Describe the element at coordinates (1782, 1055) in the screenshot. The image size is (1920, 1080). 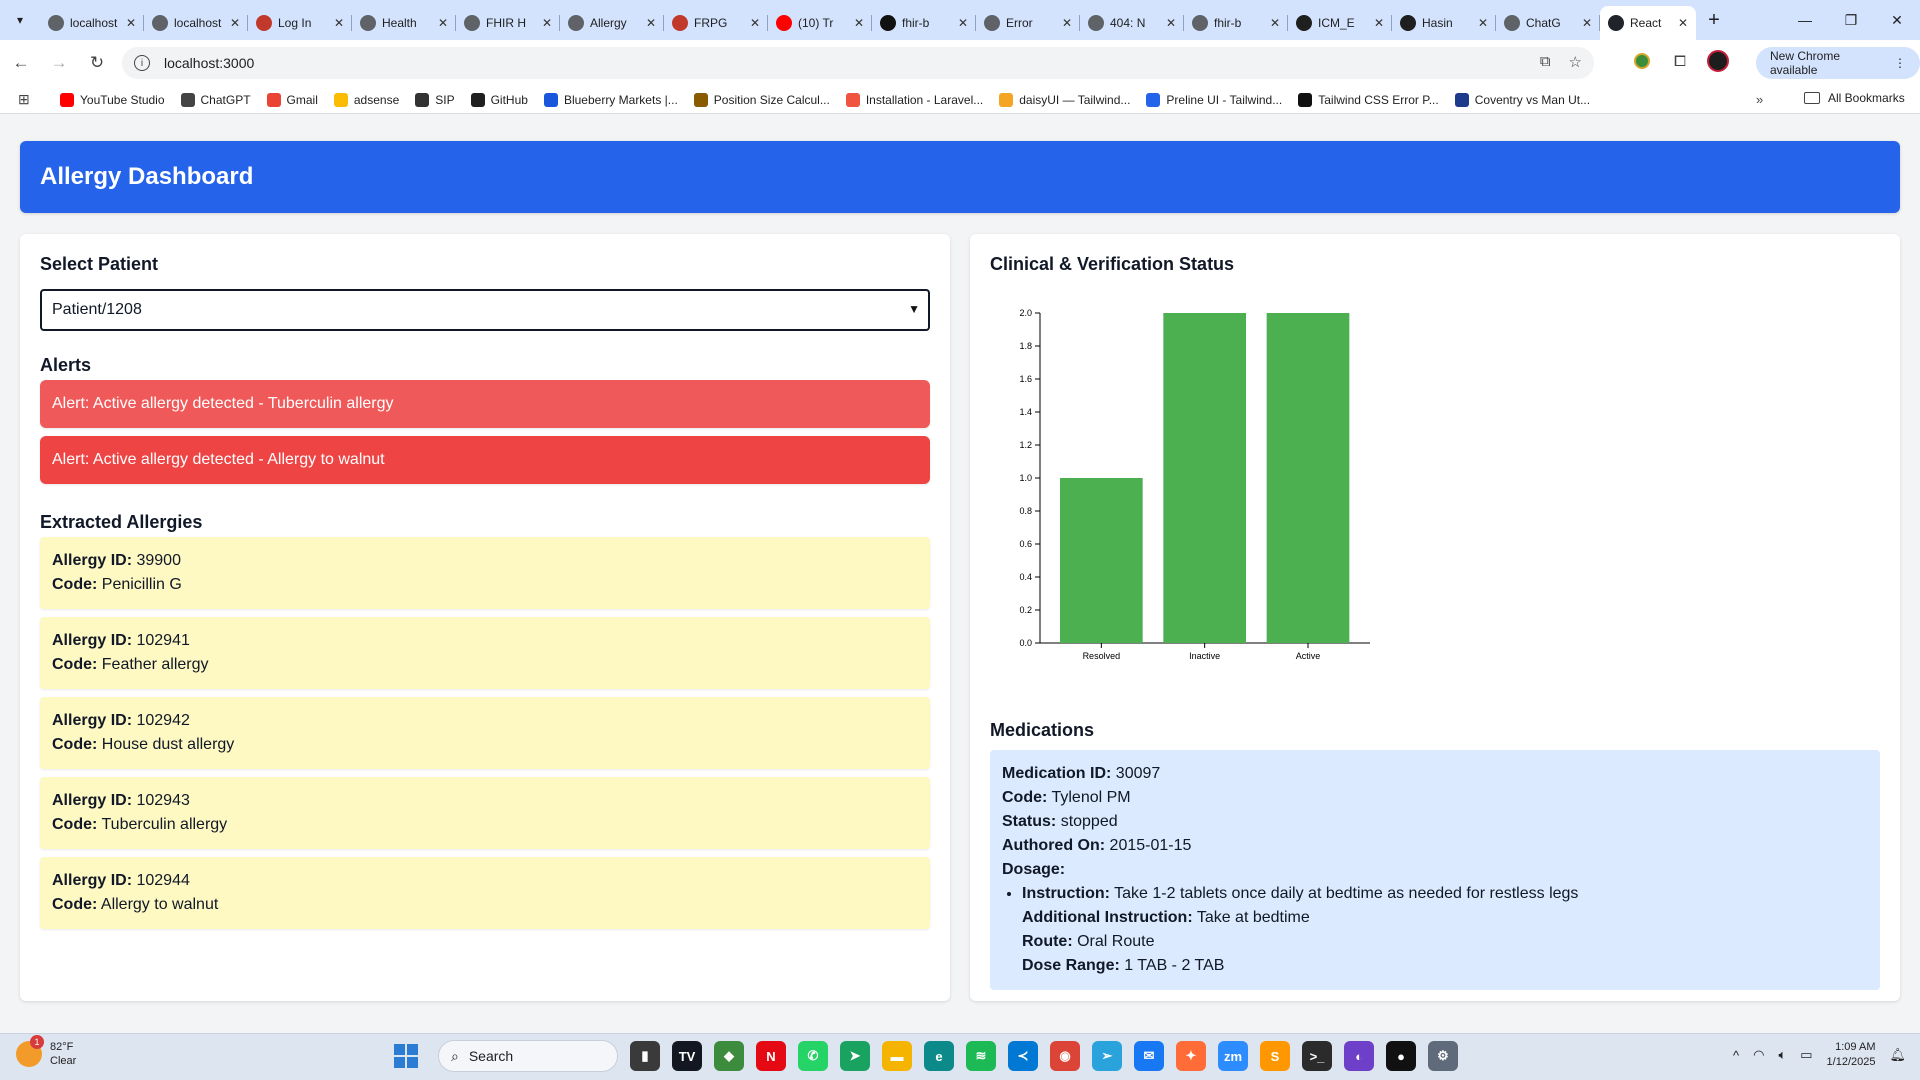
I see `volume-icon: 🔈︎` at that location.